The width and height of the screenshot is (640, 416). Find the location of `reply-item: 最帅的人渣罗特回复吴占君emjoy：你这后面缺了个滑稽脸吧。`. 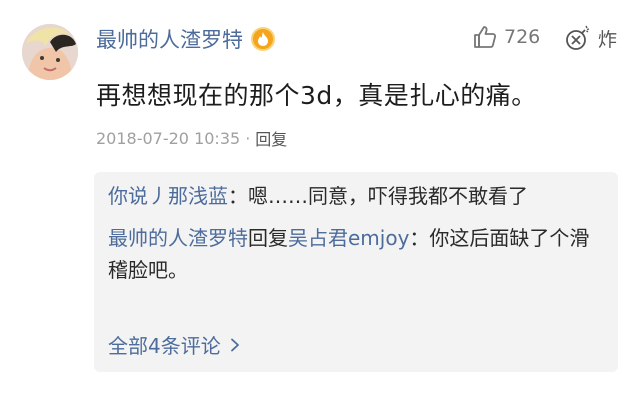

reply-item: 最帅的人渣罗特回复吴占君emjoy：你这后面缺了个滑稽脸吧。 is located at coordinates (356, 254).